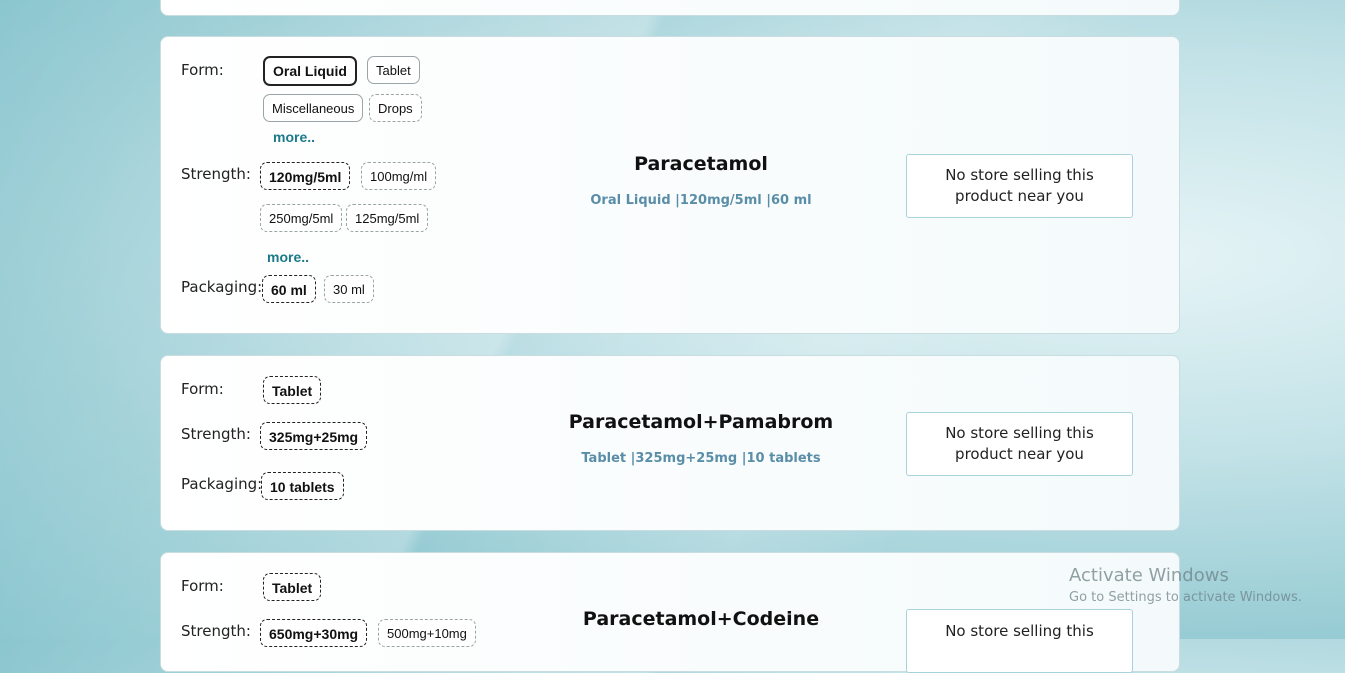 The image size is (1345, 673). What do you see at coordinates (701, 200) in the screenshot?
I see `product-subtitle: Oral Liquid |120mg/5ml |60 ml` at bounding box center [701, 200].